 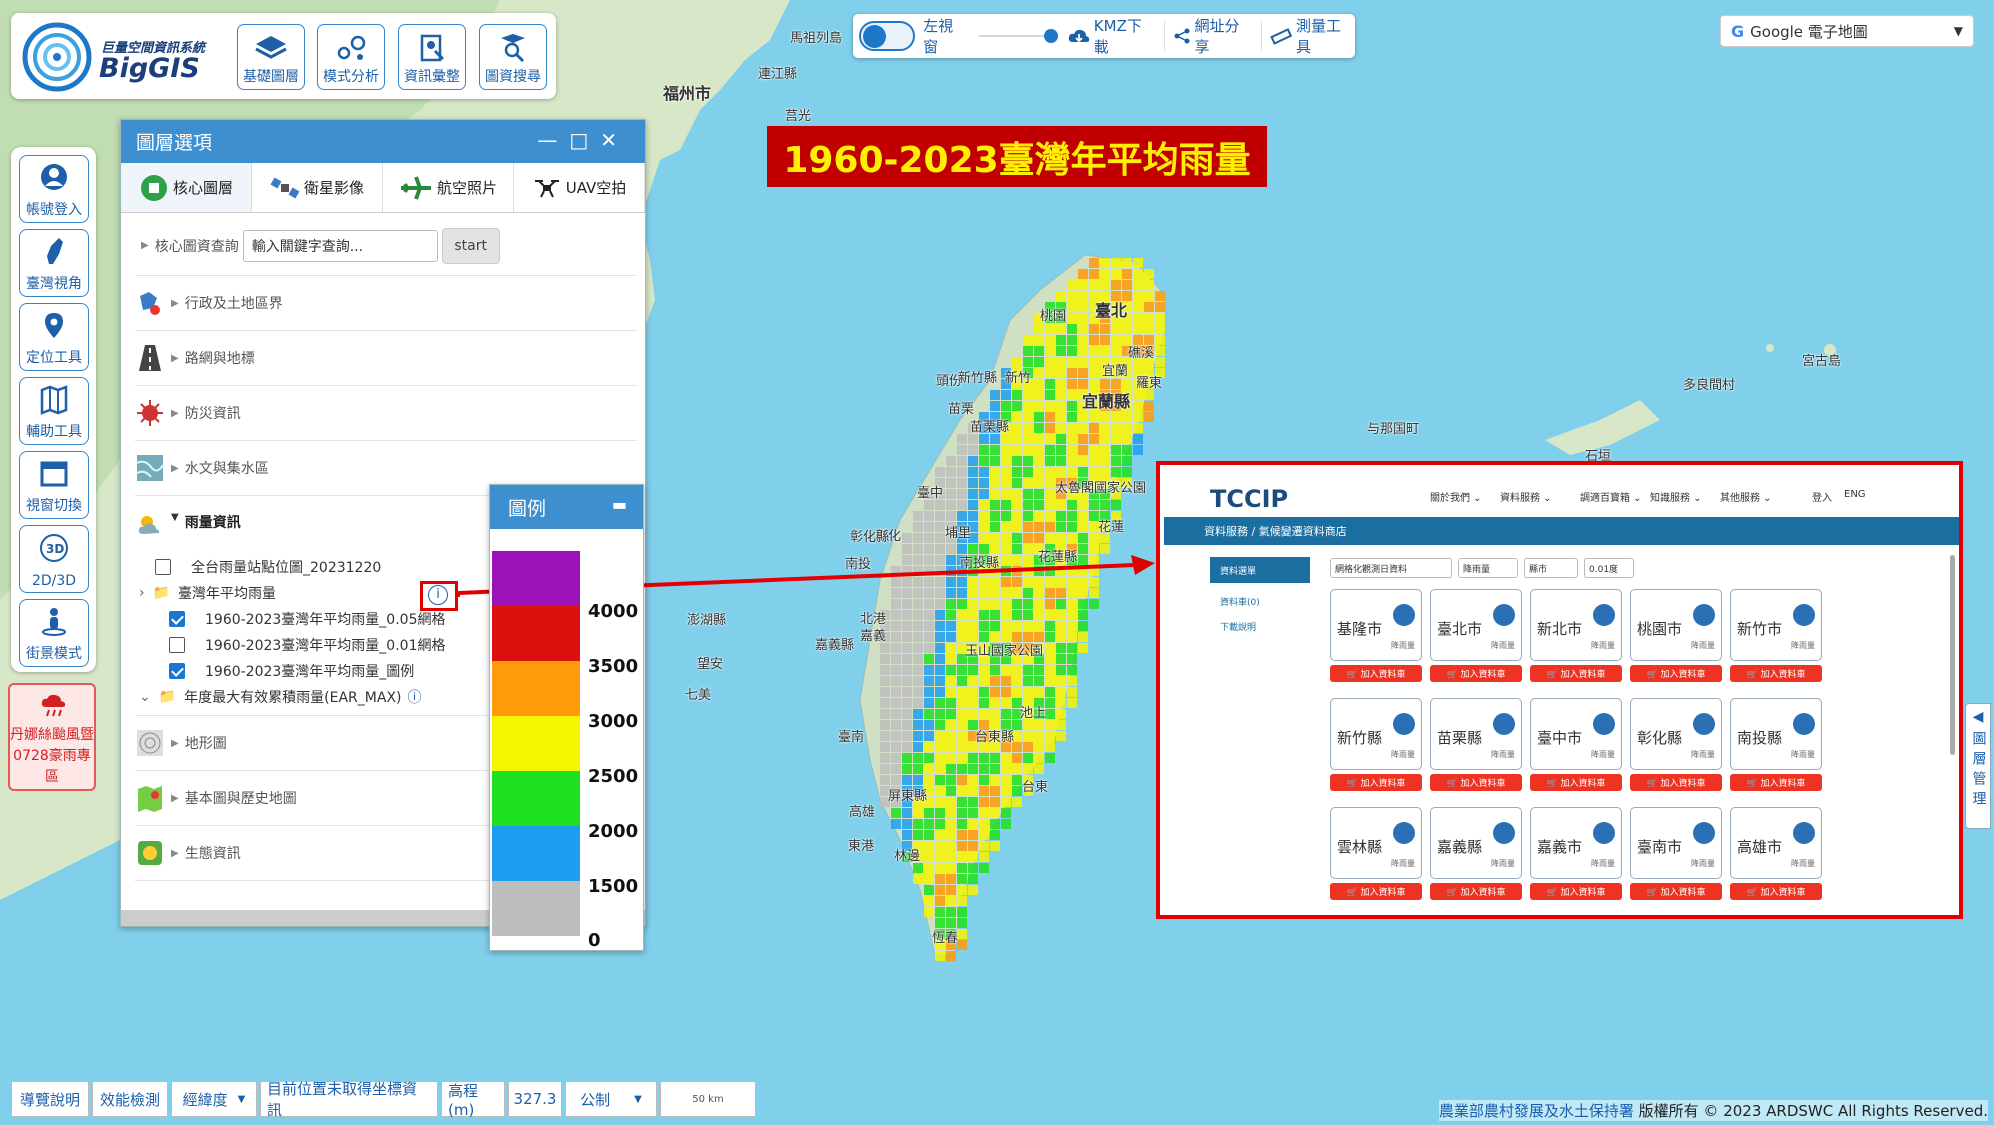 What do you see at coordinates (1391, 568) in the screenshot?
I see `tccip-filter-dataset: 網格化觀測日資料` at bounding box center [1391, 568].